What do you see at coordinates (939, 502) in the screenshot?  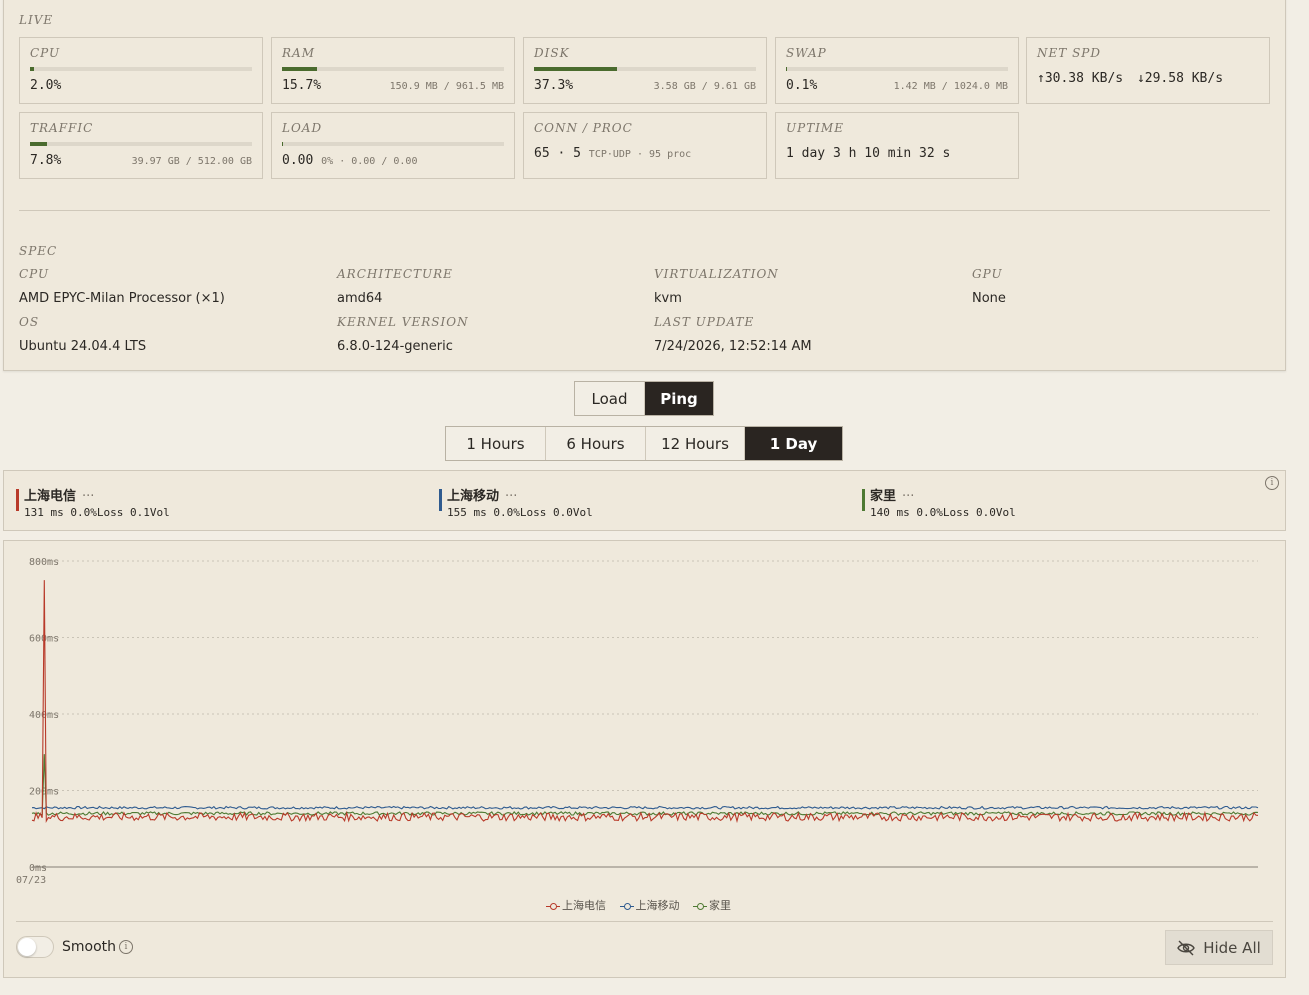 I see `ping-target-item: 家里 ··· 140 ms 0.0%Loss 0.0Vol` at bounding box center [939, 502].